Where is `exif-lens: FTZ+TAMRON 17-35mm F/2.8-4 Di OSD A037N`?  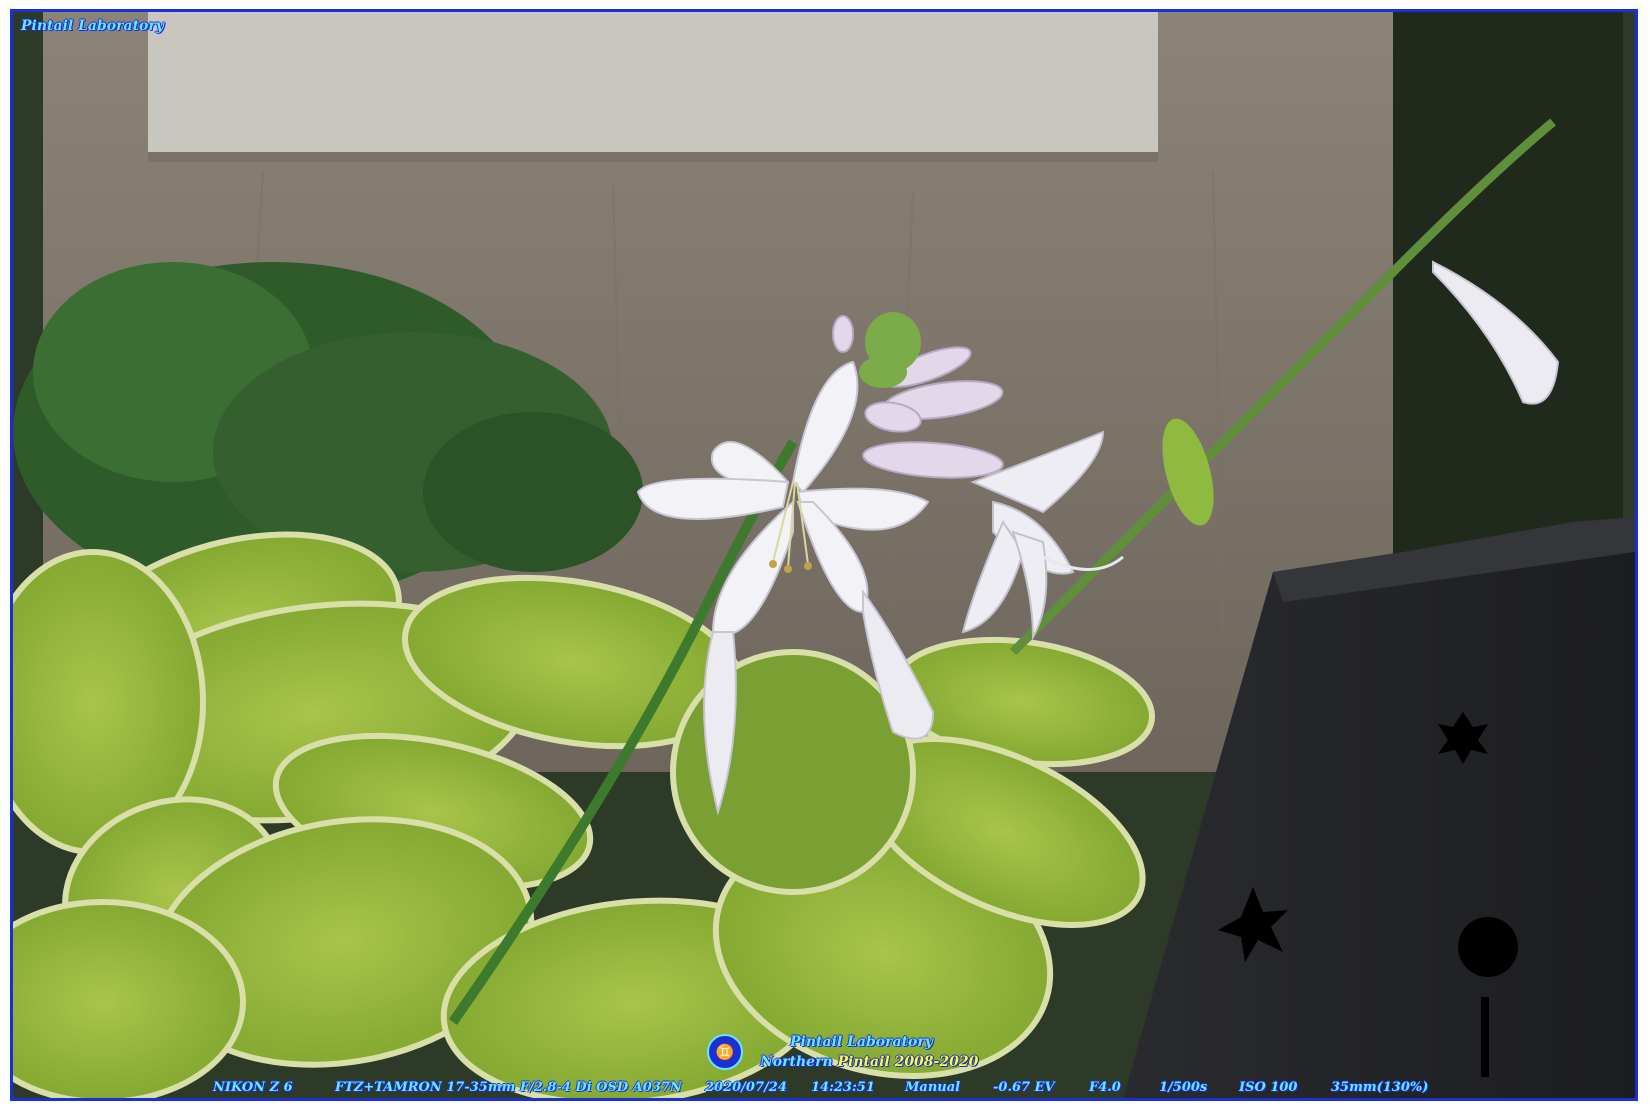
exif-lens: FTZ+TAMRON 17-35mm F/2.8-4 Di OSD A037N is located at coordinates (508, 1087).